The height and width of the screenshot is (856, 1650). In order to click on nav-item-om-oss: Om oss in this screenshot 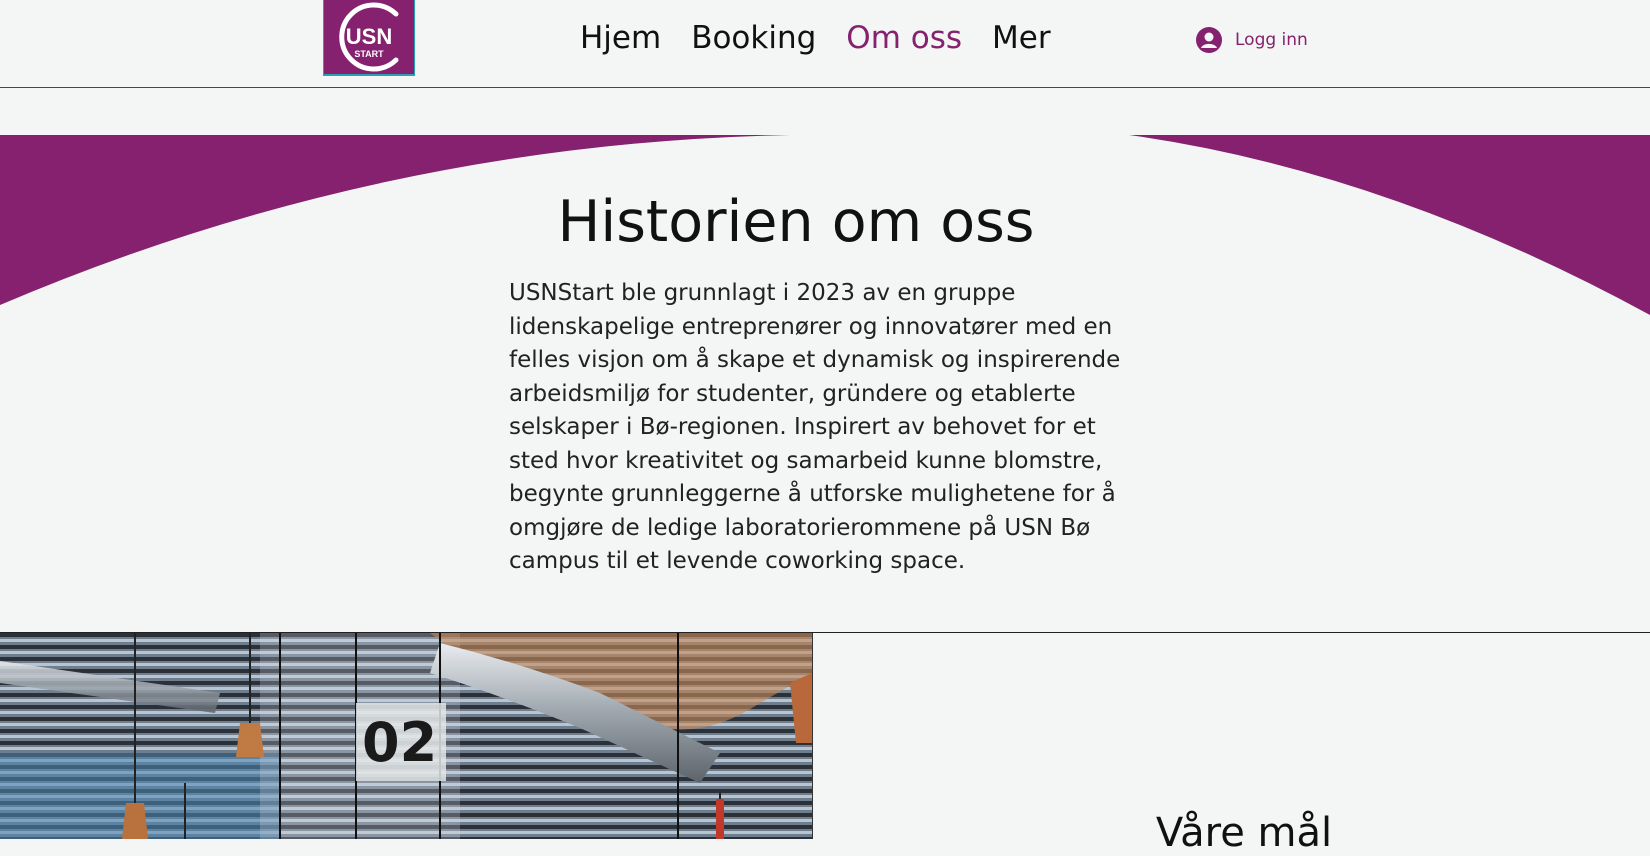, I will do `click(904, 38)`.